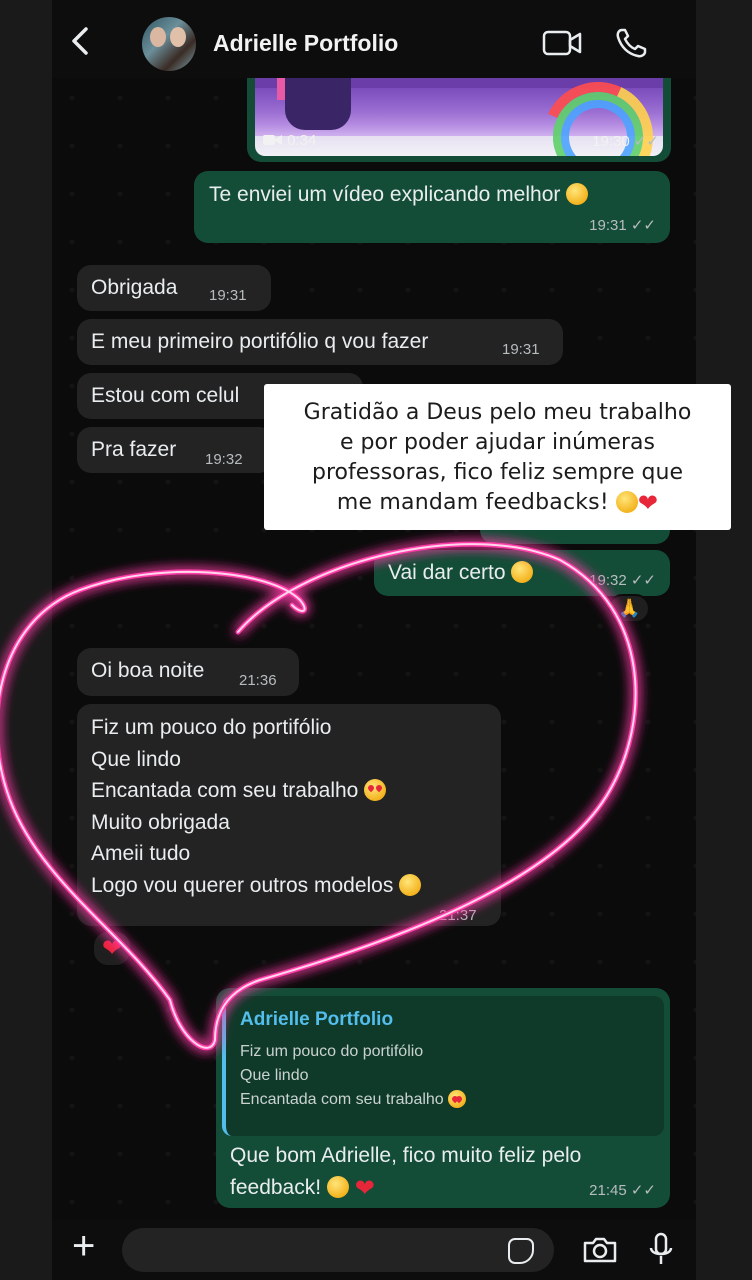  I want to click on video-message: 0:34 19:30 ✓✓, so click(459, 120).